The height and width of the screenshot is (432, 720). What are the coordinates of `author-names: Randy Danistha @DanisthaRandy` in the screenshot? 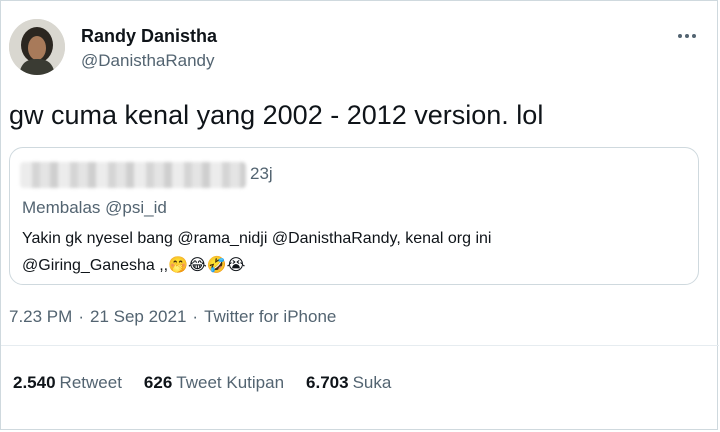 It's located at (149, 49).